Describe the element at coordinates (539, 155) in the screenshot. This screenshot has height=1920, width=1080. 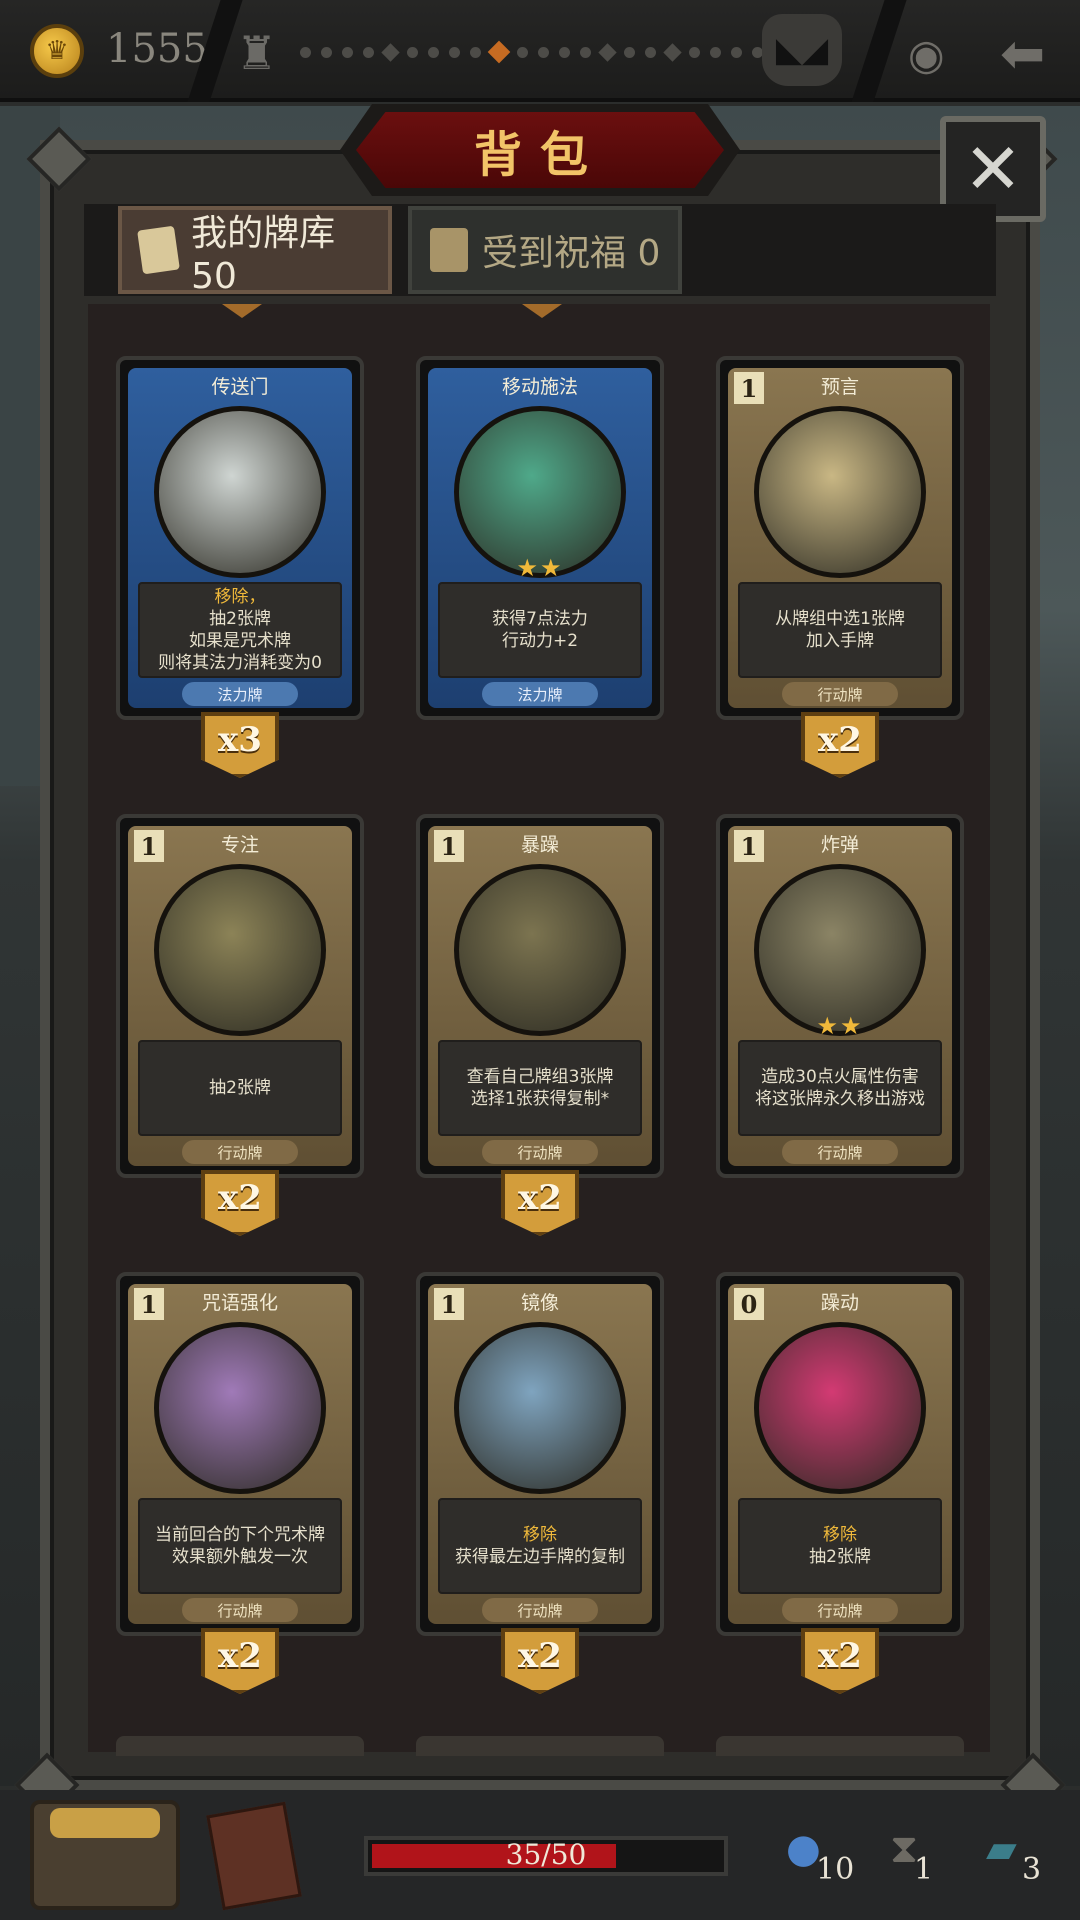
I see `panel-title: 背包` at that location.